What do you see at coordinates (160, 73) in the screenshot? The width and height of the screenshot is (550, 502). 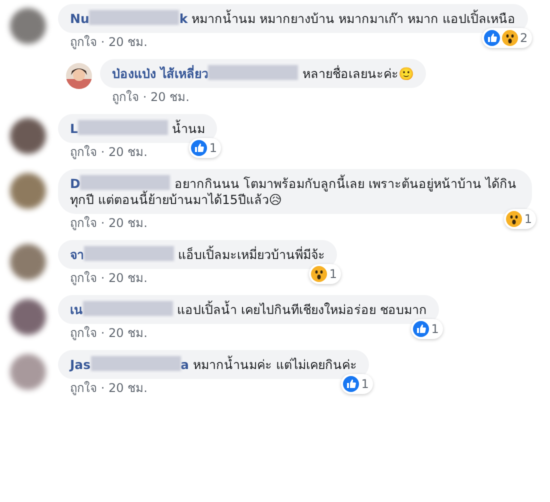 I see `commenter-name: ป่องแป่ง ไส้เหลี่ยว` at bounding box center [160, 73].